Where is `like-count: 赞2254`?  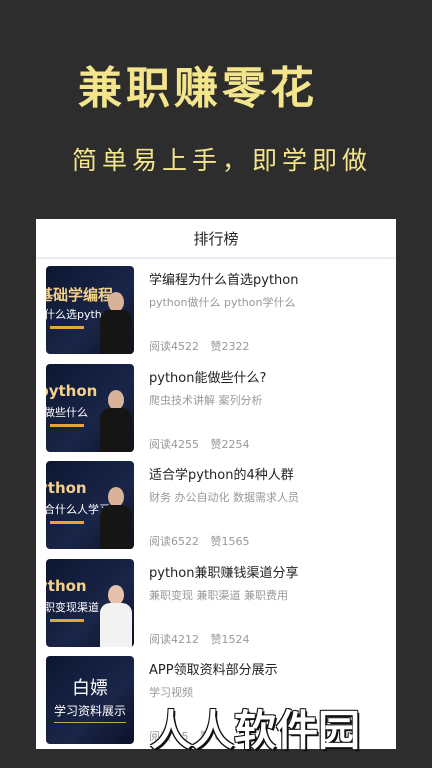
like-count: 赞2254 is located at coordinates (230, 444).